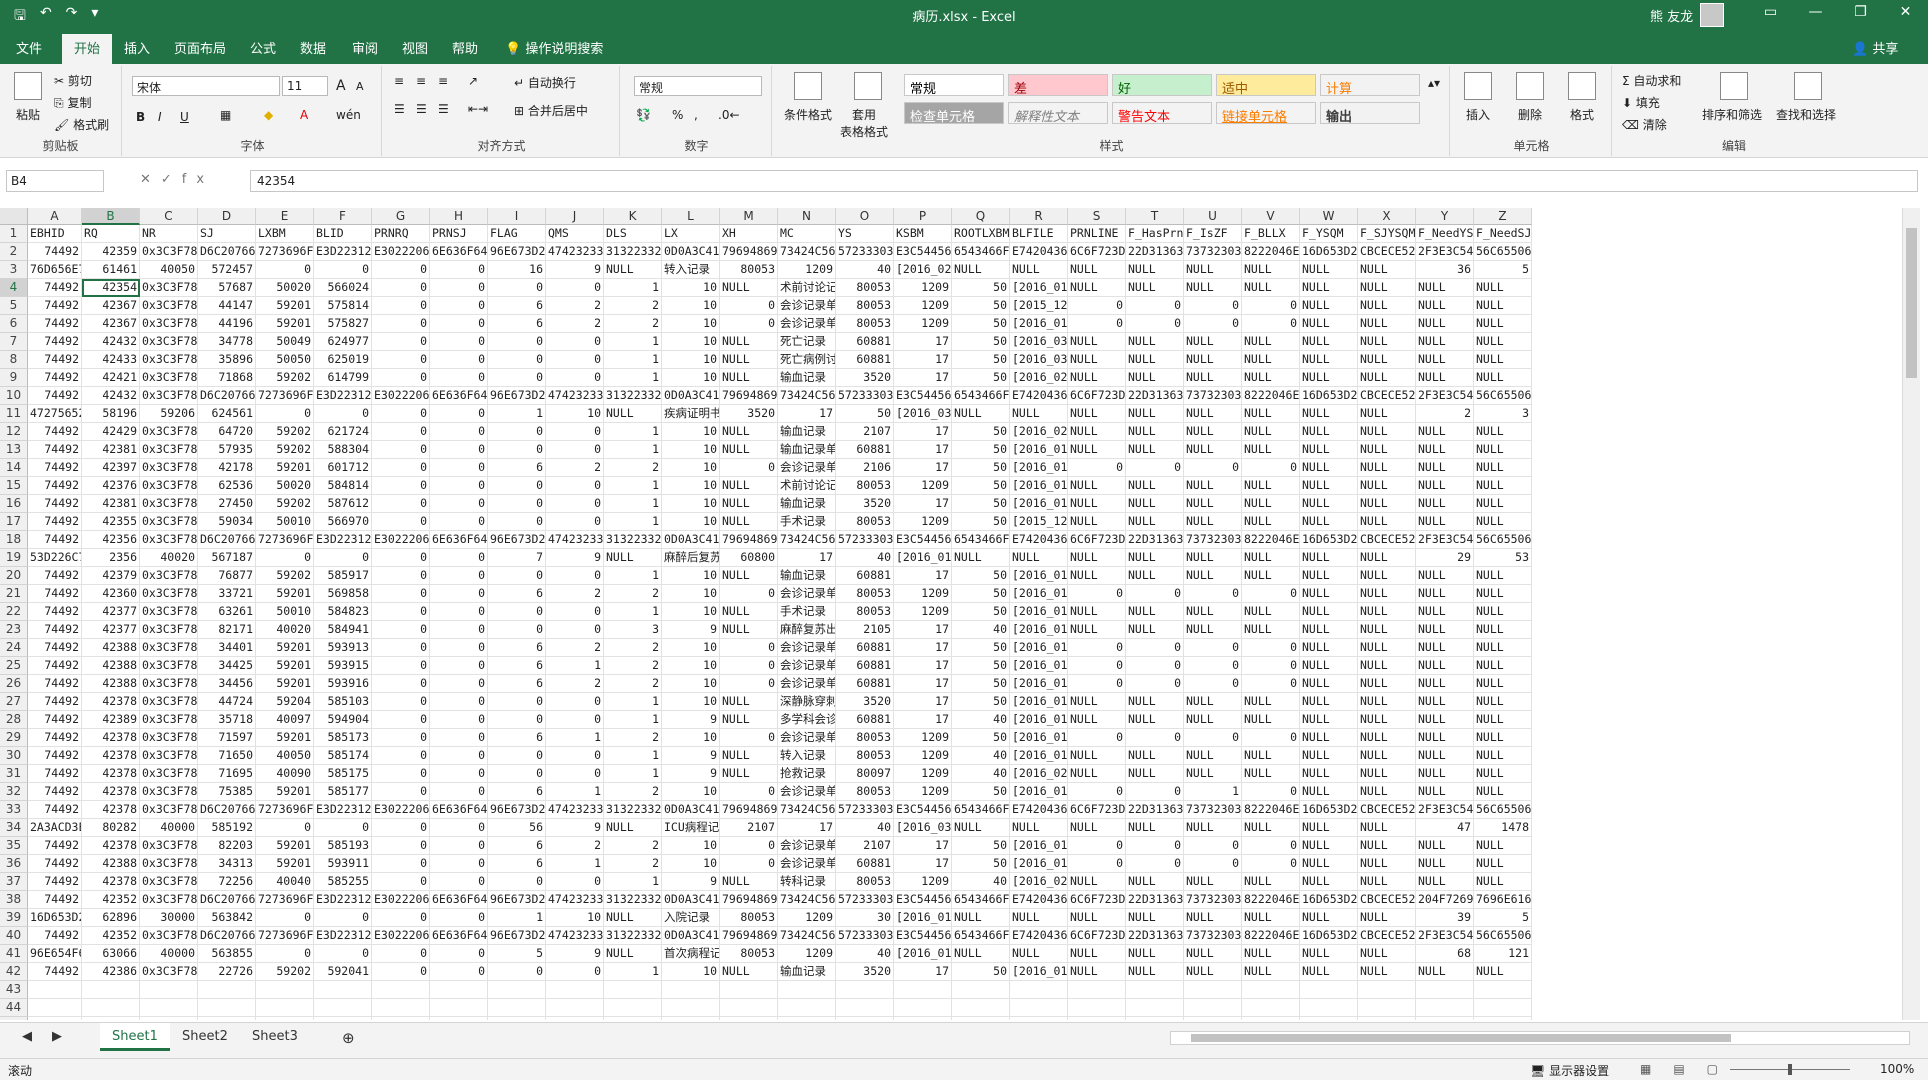 This screenshot has height=1080, width=1928. Describe the element at coordinates (111, 918) in the screenshot. I see `cell-b39: 62896` at that location.